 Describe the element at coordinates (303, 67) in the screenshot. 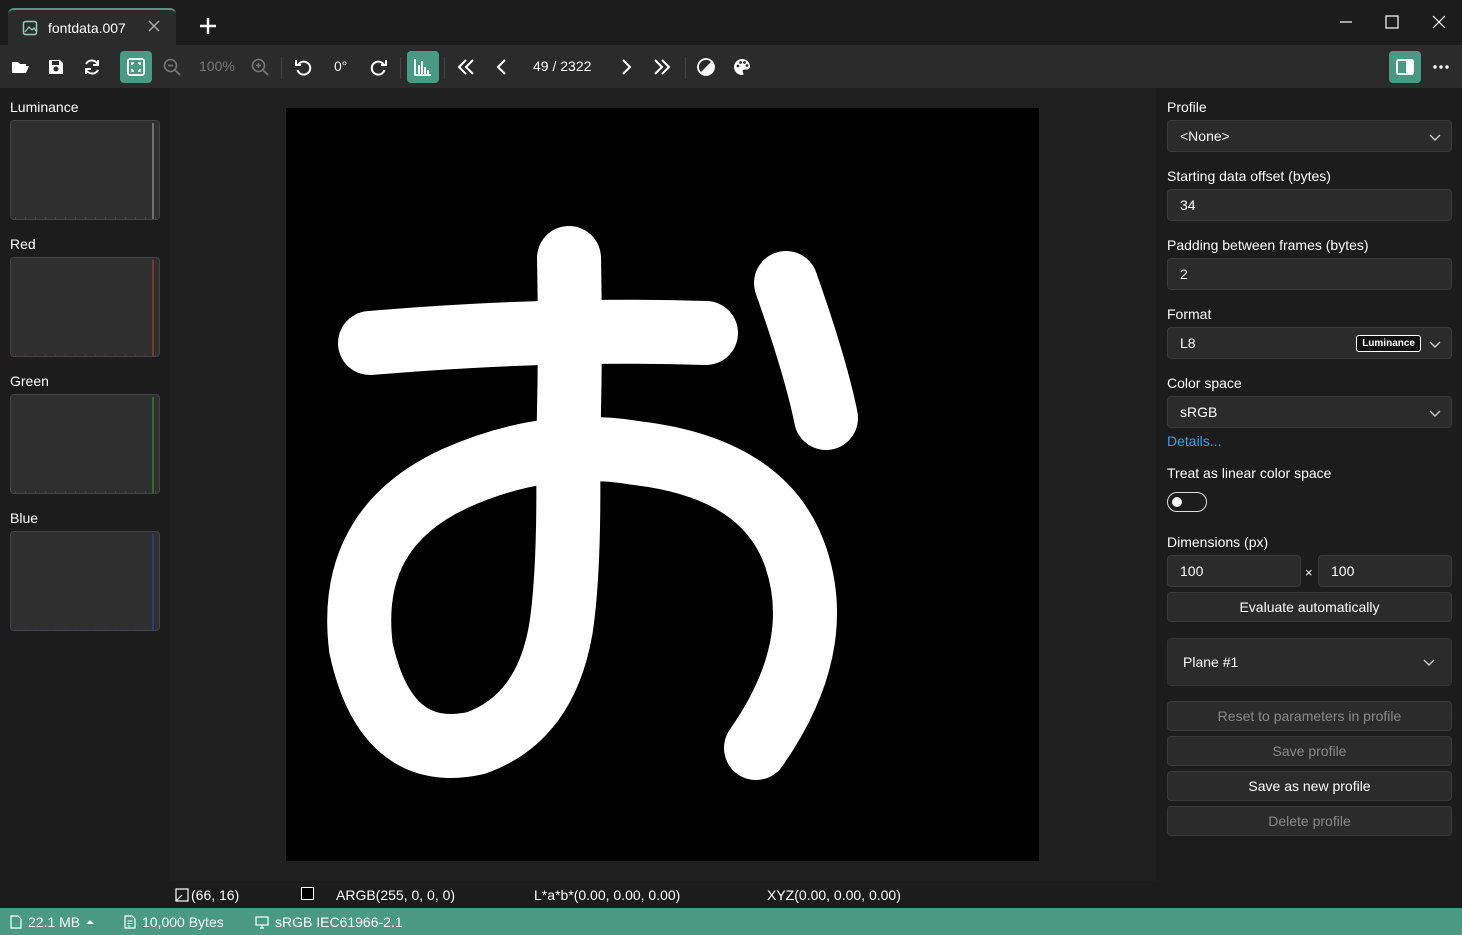

I see `rotate-left-button` at that location.